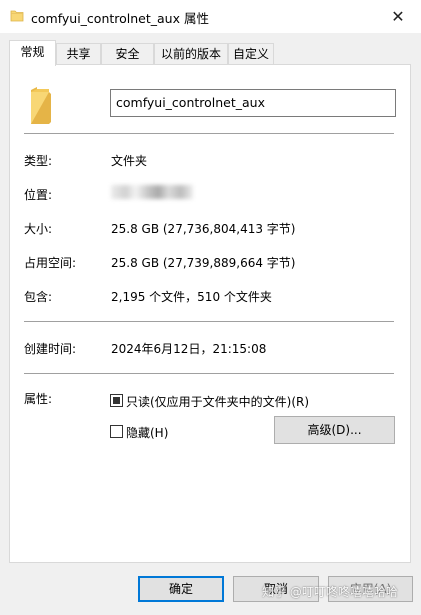  I want to click on disk-size-value: 25.8 GB (27,739,889,664 字节), so click(203, 263).